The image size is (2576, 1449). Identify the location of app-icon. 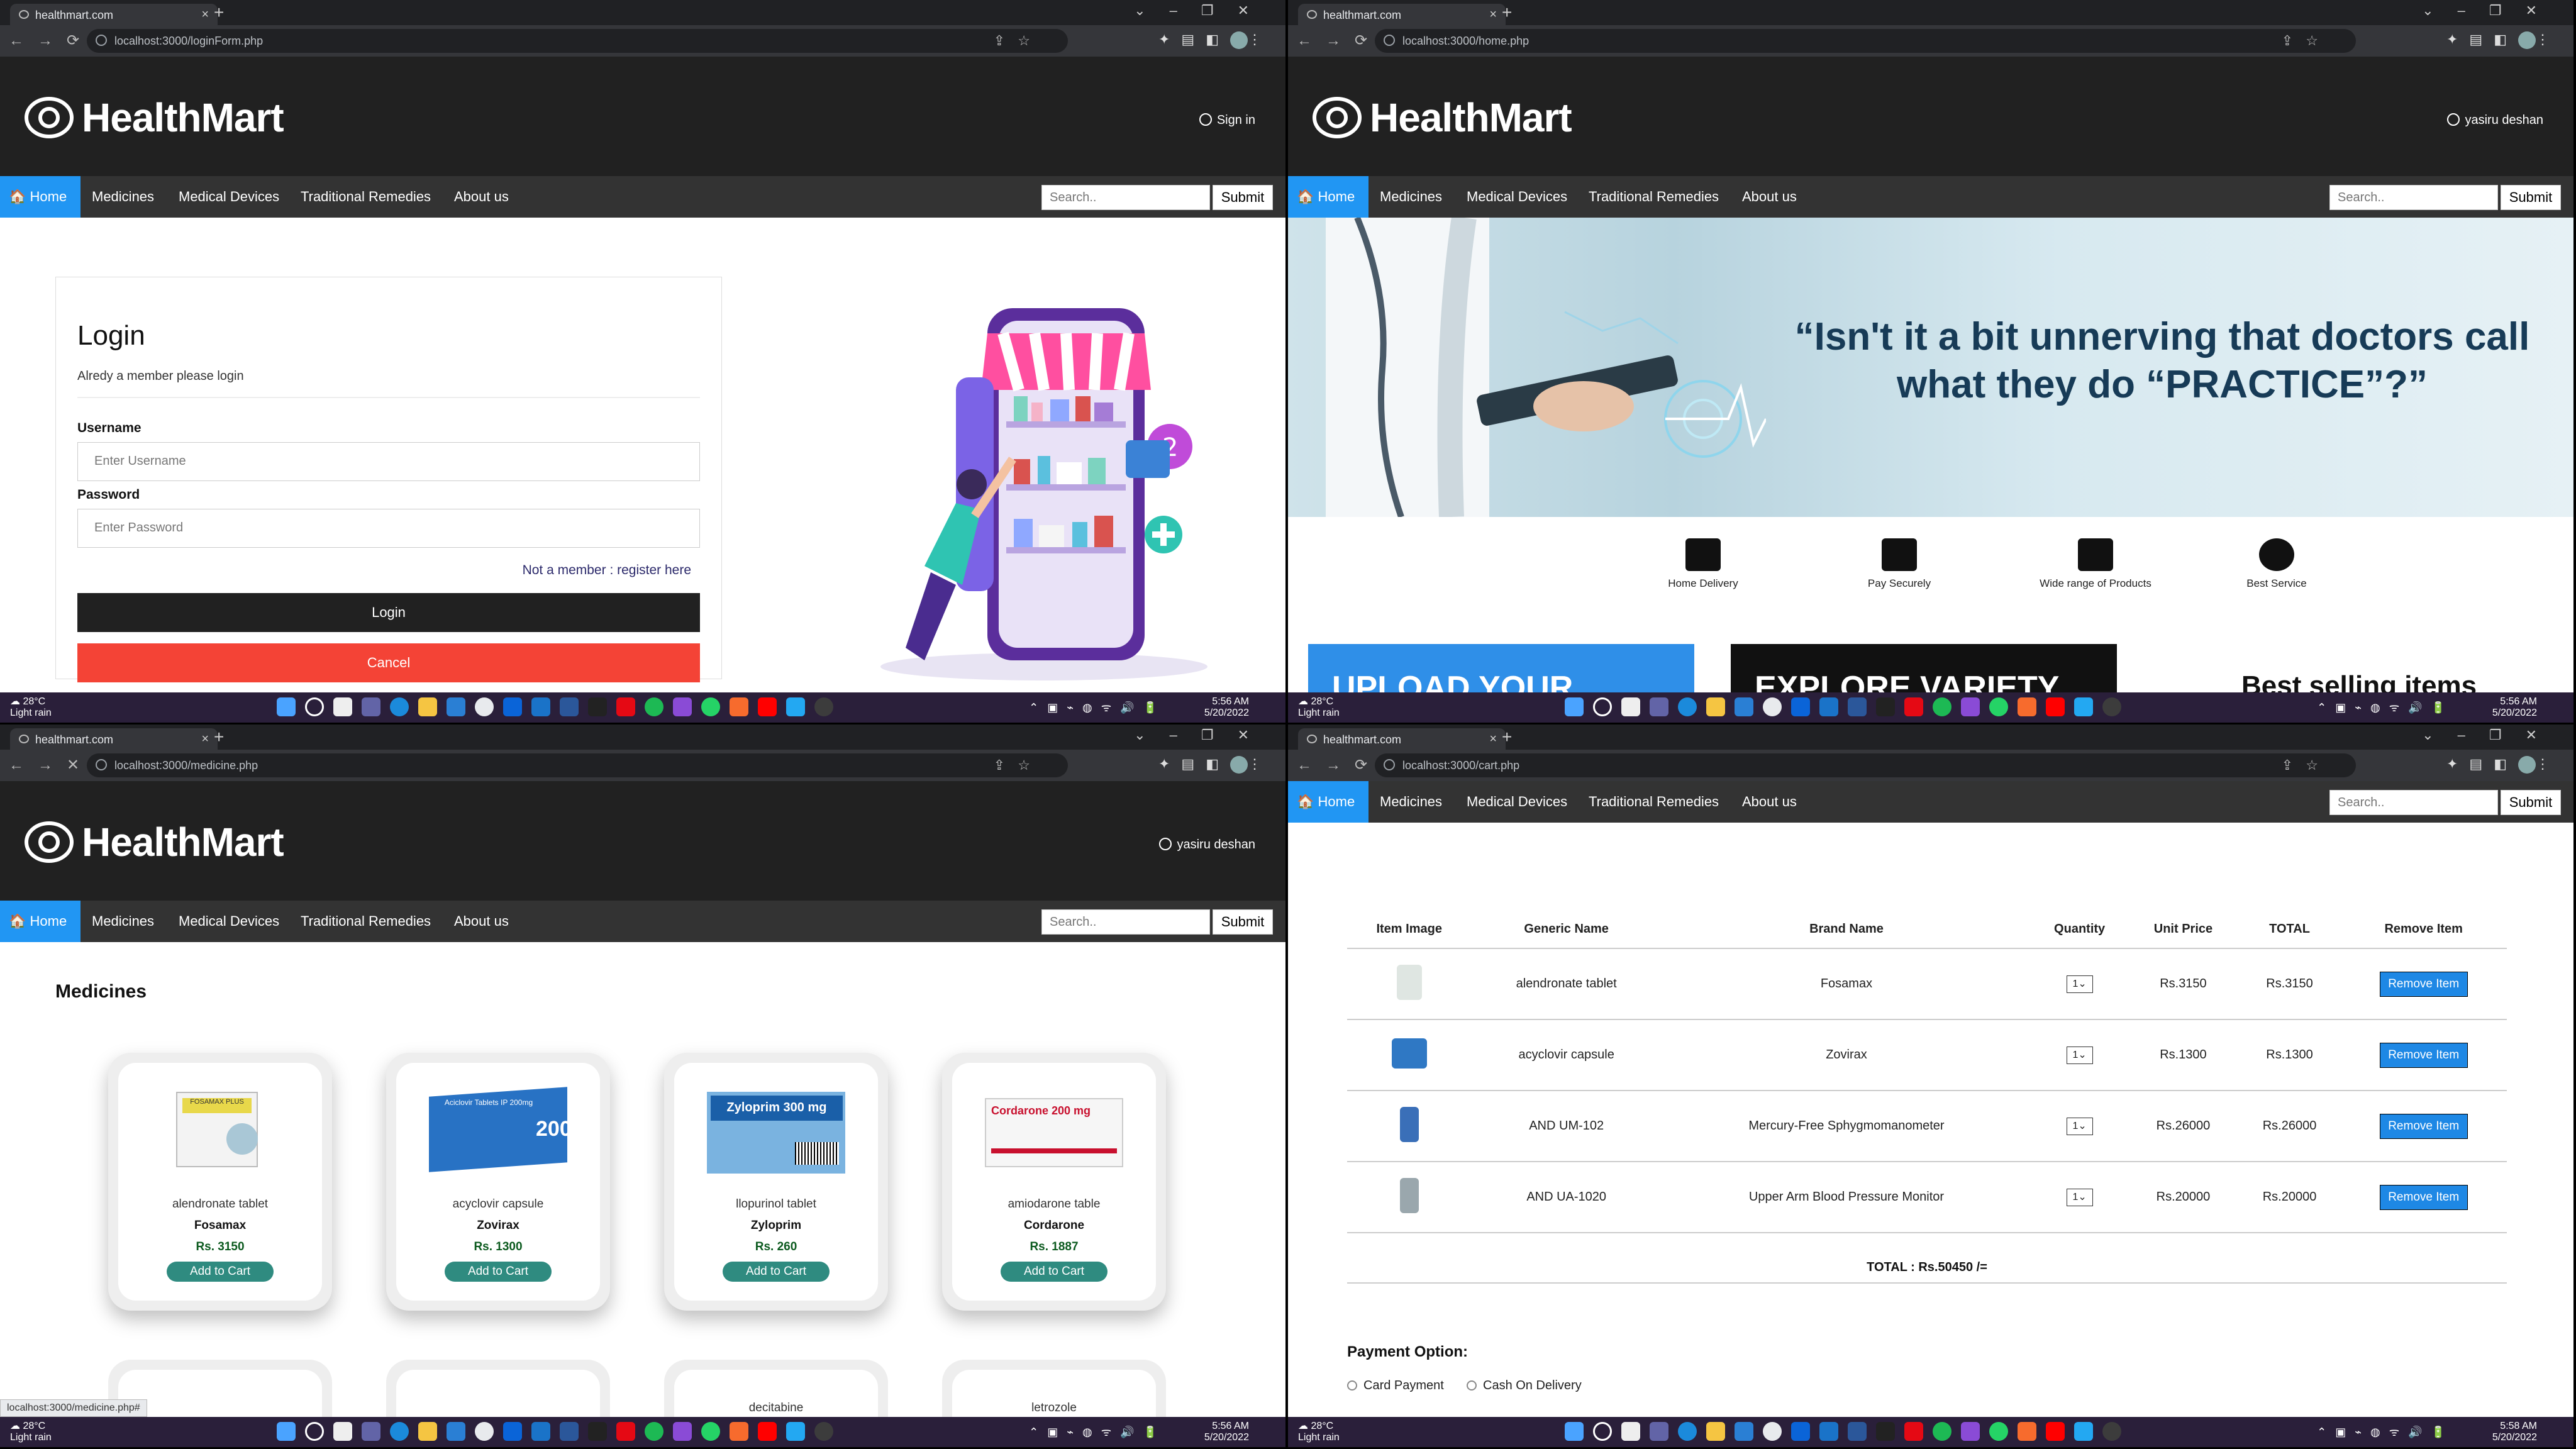
(1828, 706).